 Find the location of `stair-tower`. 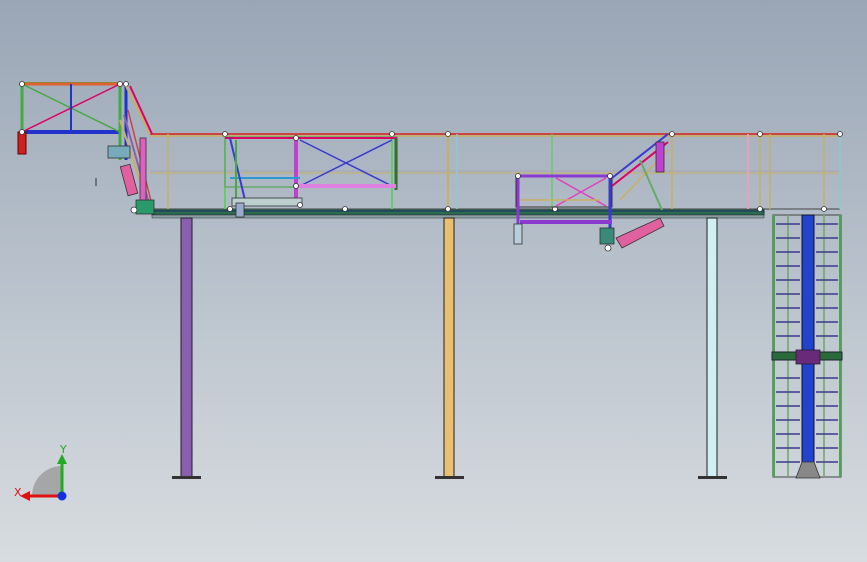

stair-tower is located at coordinates (807, 346).